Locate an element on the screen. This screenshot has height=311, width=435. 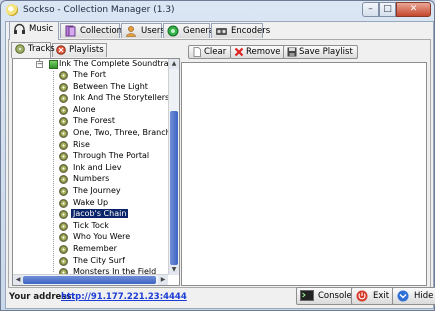
tree-horizontal-scrollbar: ◀ ▶ is located at coordinates (90, 279).